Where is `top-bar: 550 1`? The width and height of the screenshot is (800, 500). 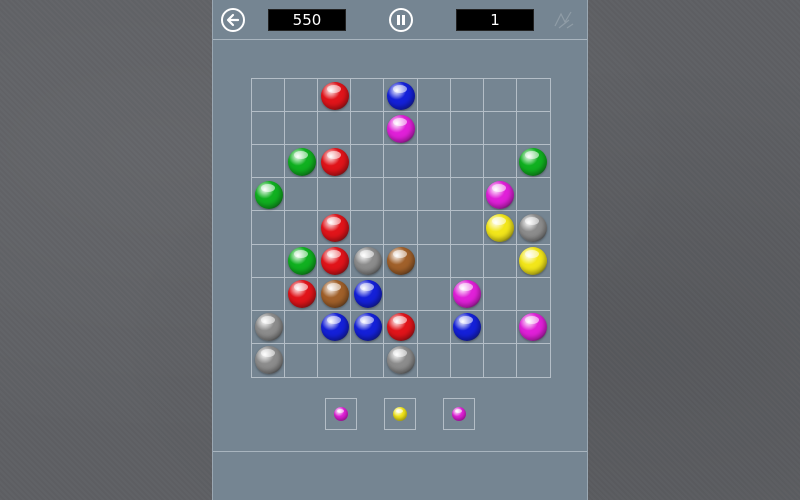
top-bar: 550 1 is located at coordinates (400, 20).